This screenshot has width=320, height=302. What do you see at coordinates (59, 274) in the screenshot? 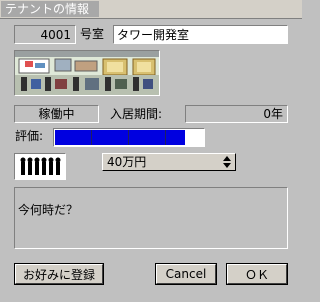
I see `add-to-favorites-button: お好みに登録` at bounding box center [59, 274].